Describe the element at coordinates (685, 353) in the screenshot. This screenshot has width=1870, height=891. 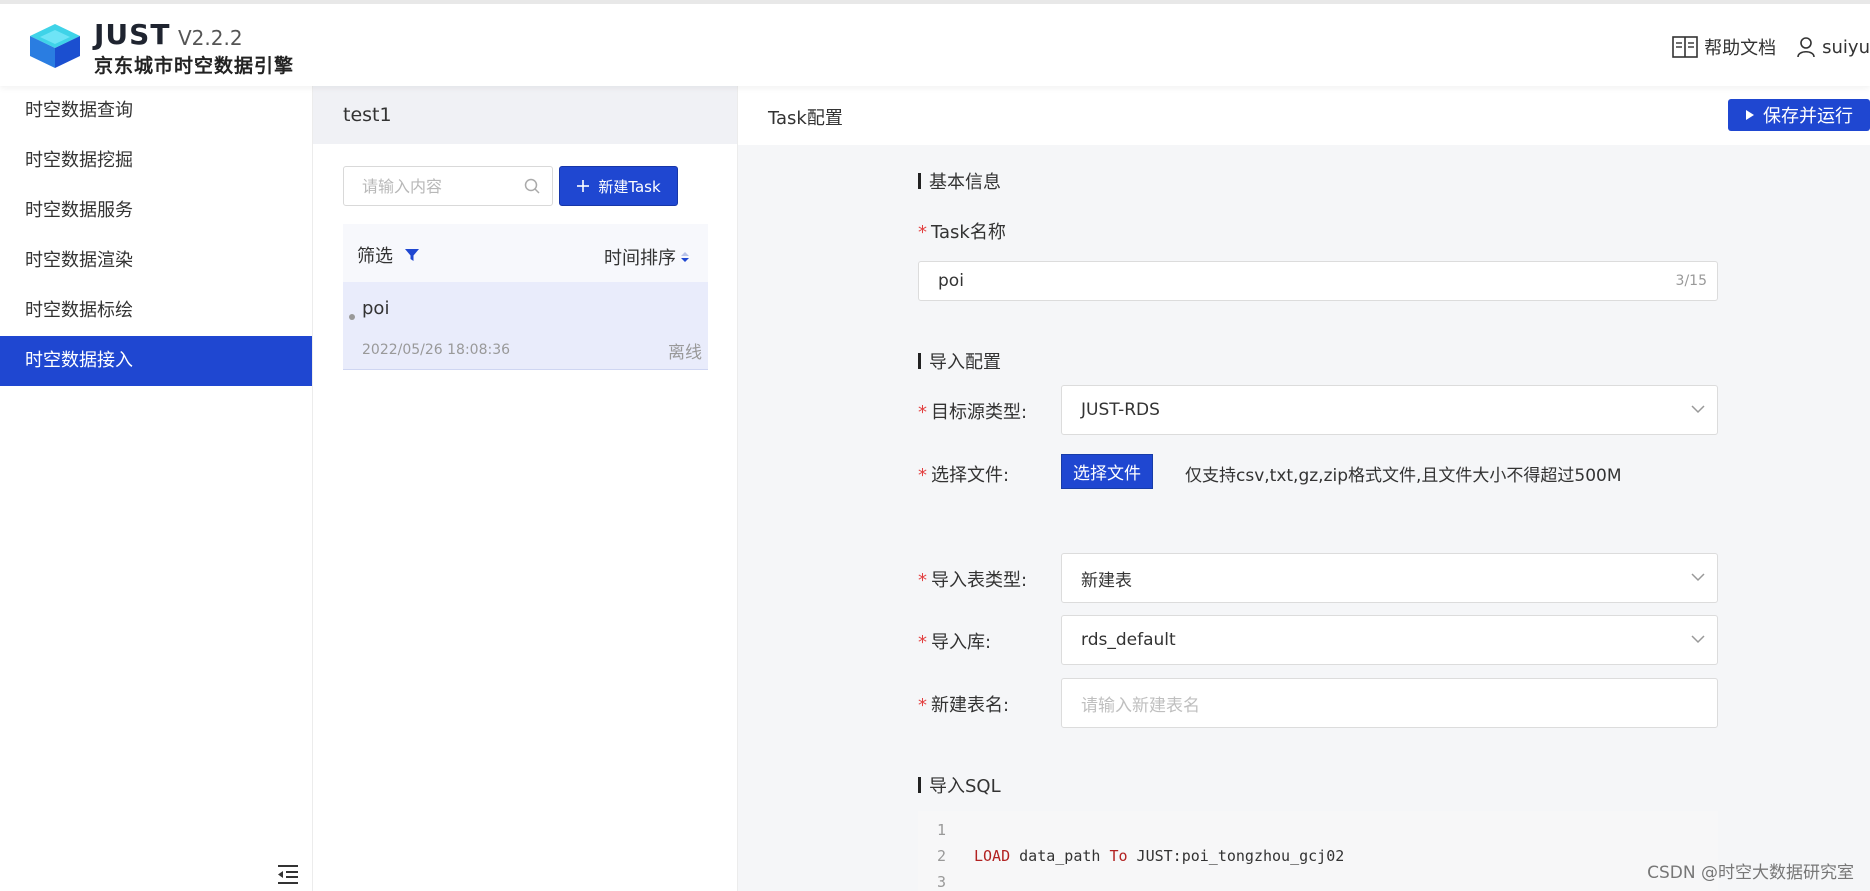
I see `task-status: 离线` at that location.